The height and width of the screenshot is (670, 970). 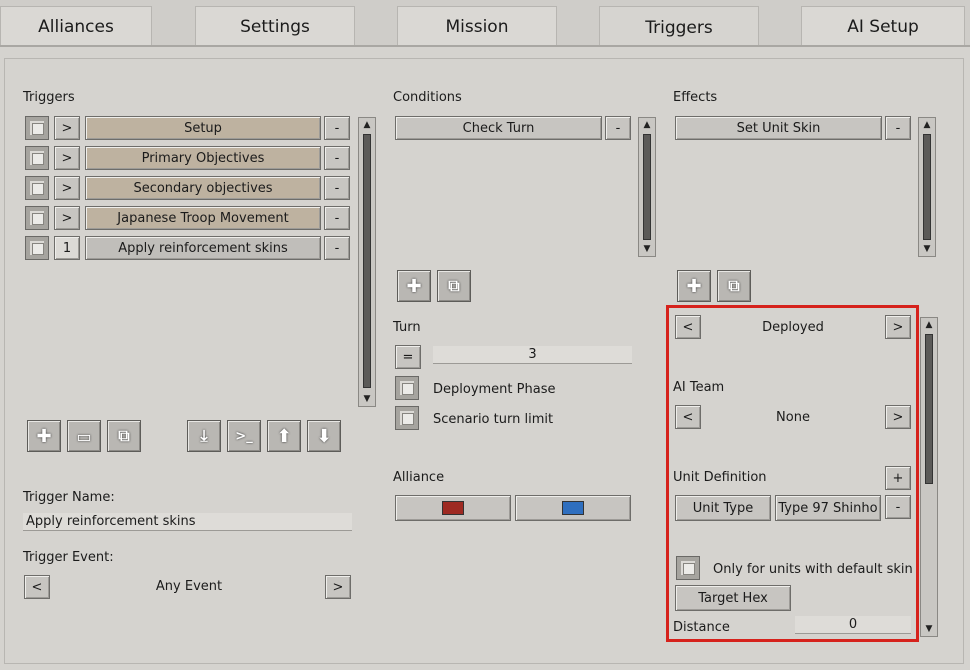 I want to click on add-trigger-icon: ✚, so click(x=44, y=436).